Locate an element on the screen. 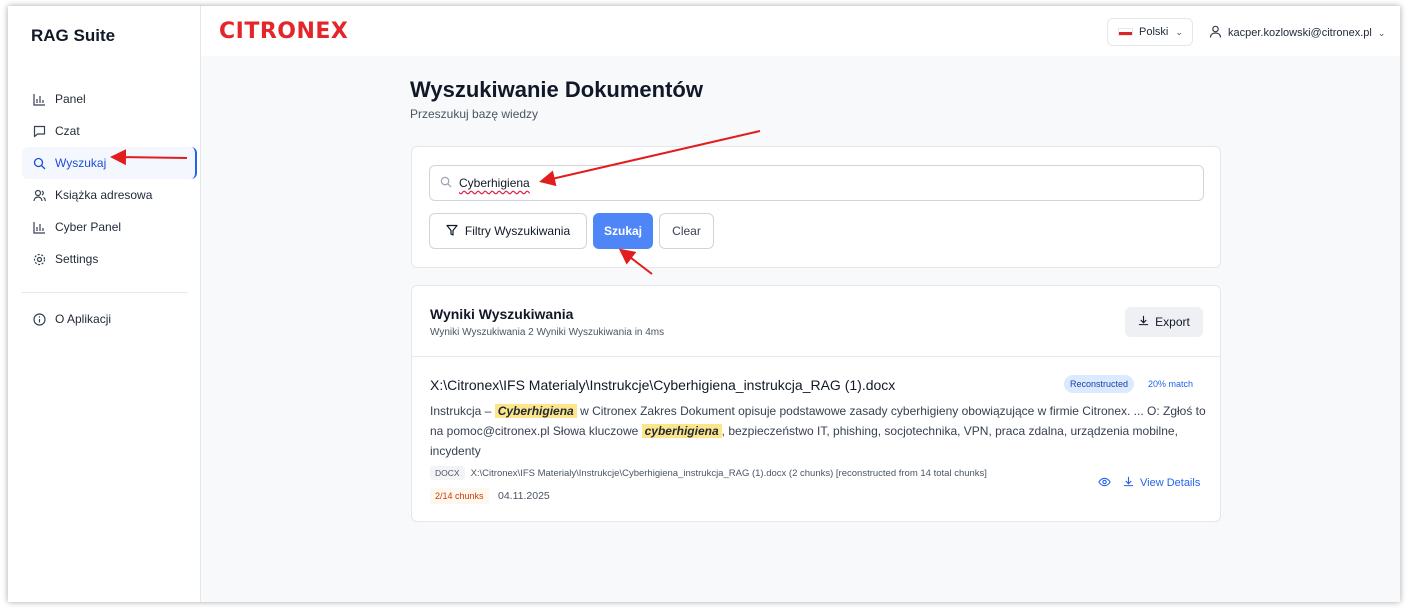 This screenshot has height=616, width=1419. reconstructed-badge: Reconstructed is located at coordinates (1099, 384).